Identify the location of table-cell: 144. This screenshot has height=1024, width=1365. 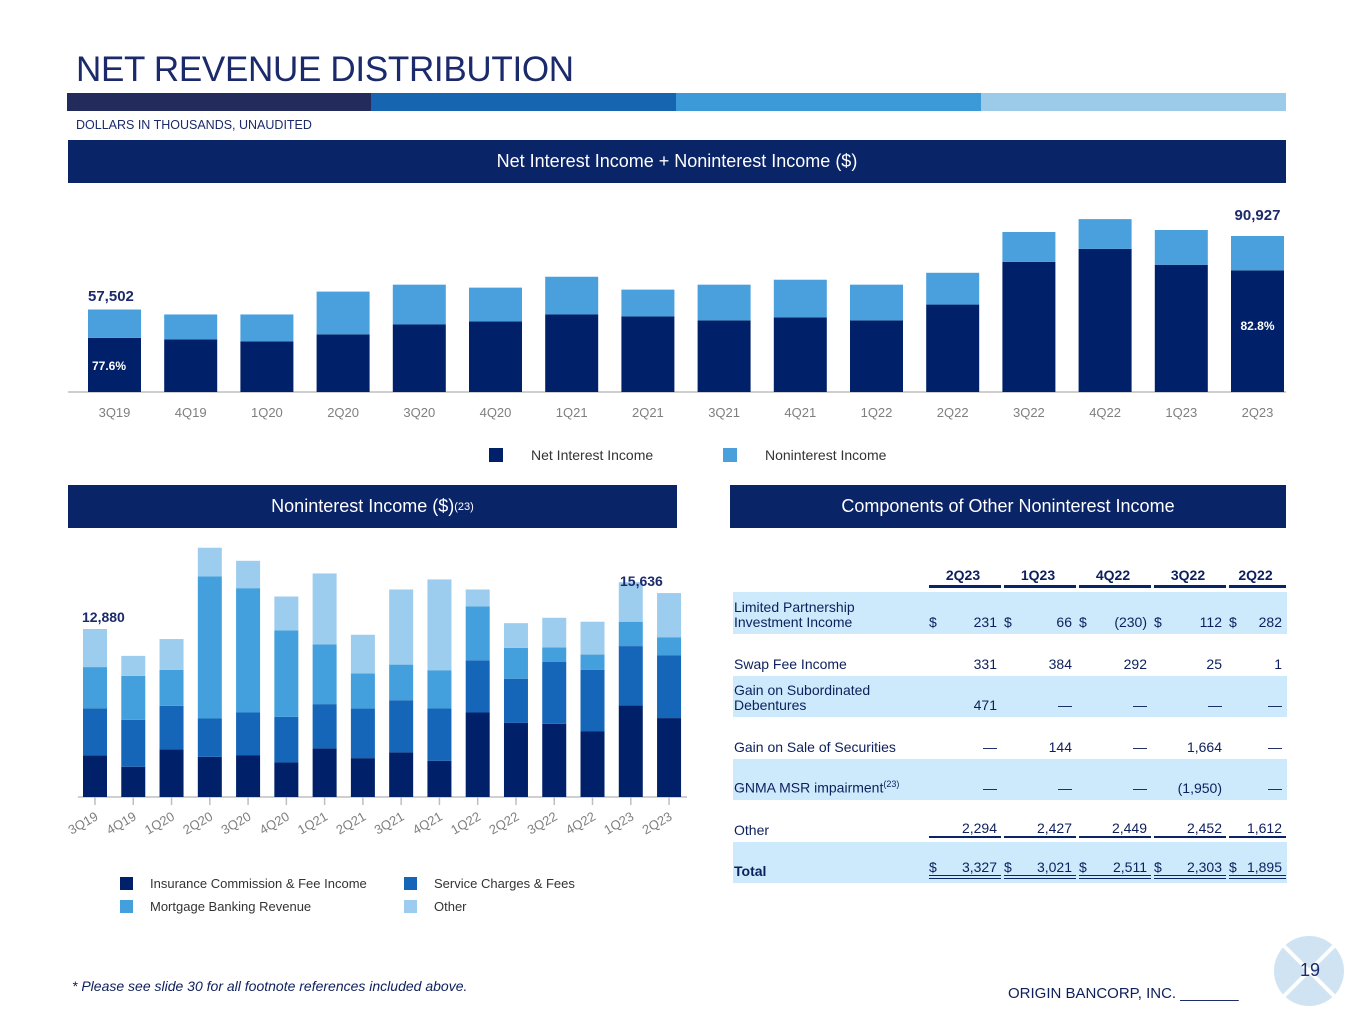
(1040, 747).